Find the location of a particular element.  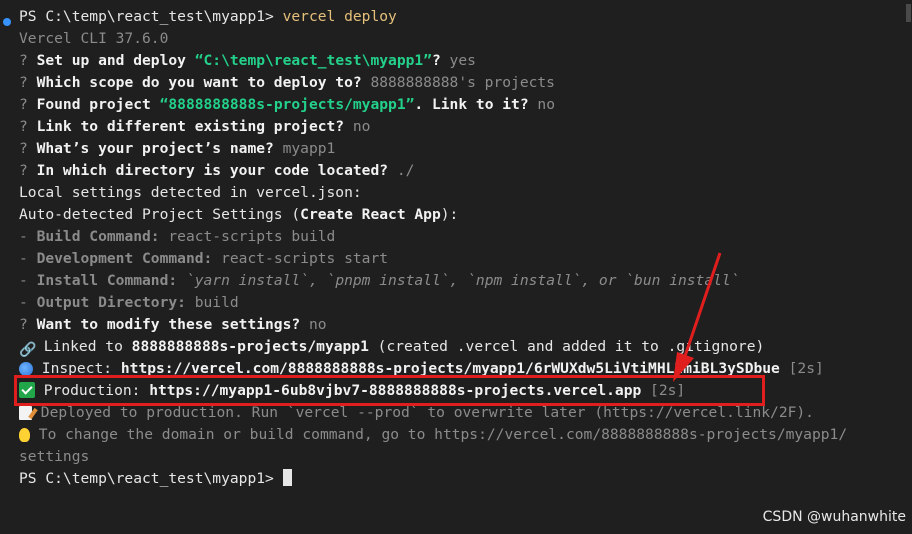

question-text: Found project is located at coordinates (98, 104).